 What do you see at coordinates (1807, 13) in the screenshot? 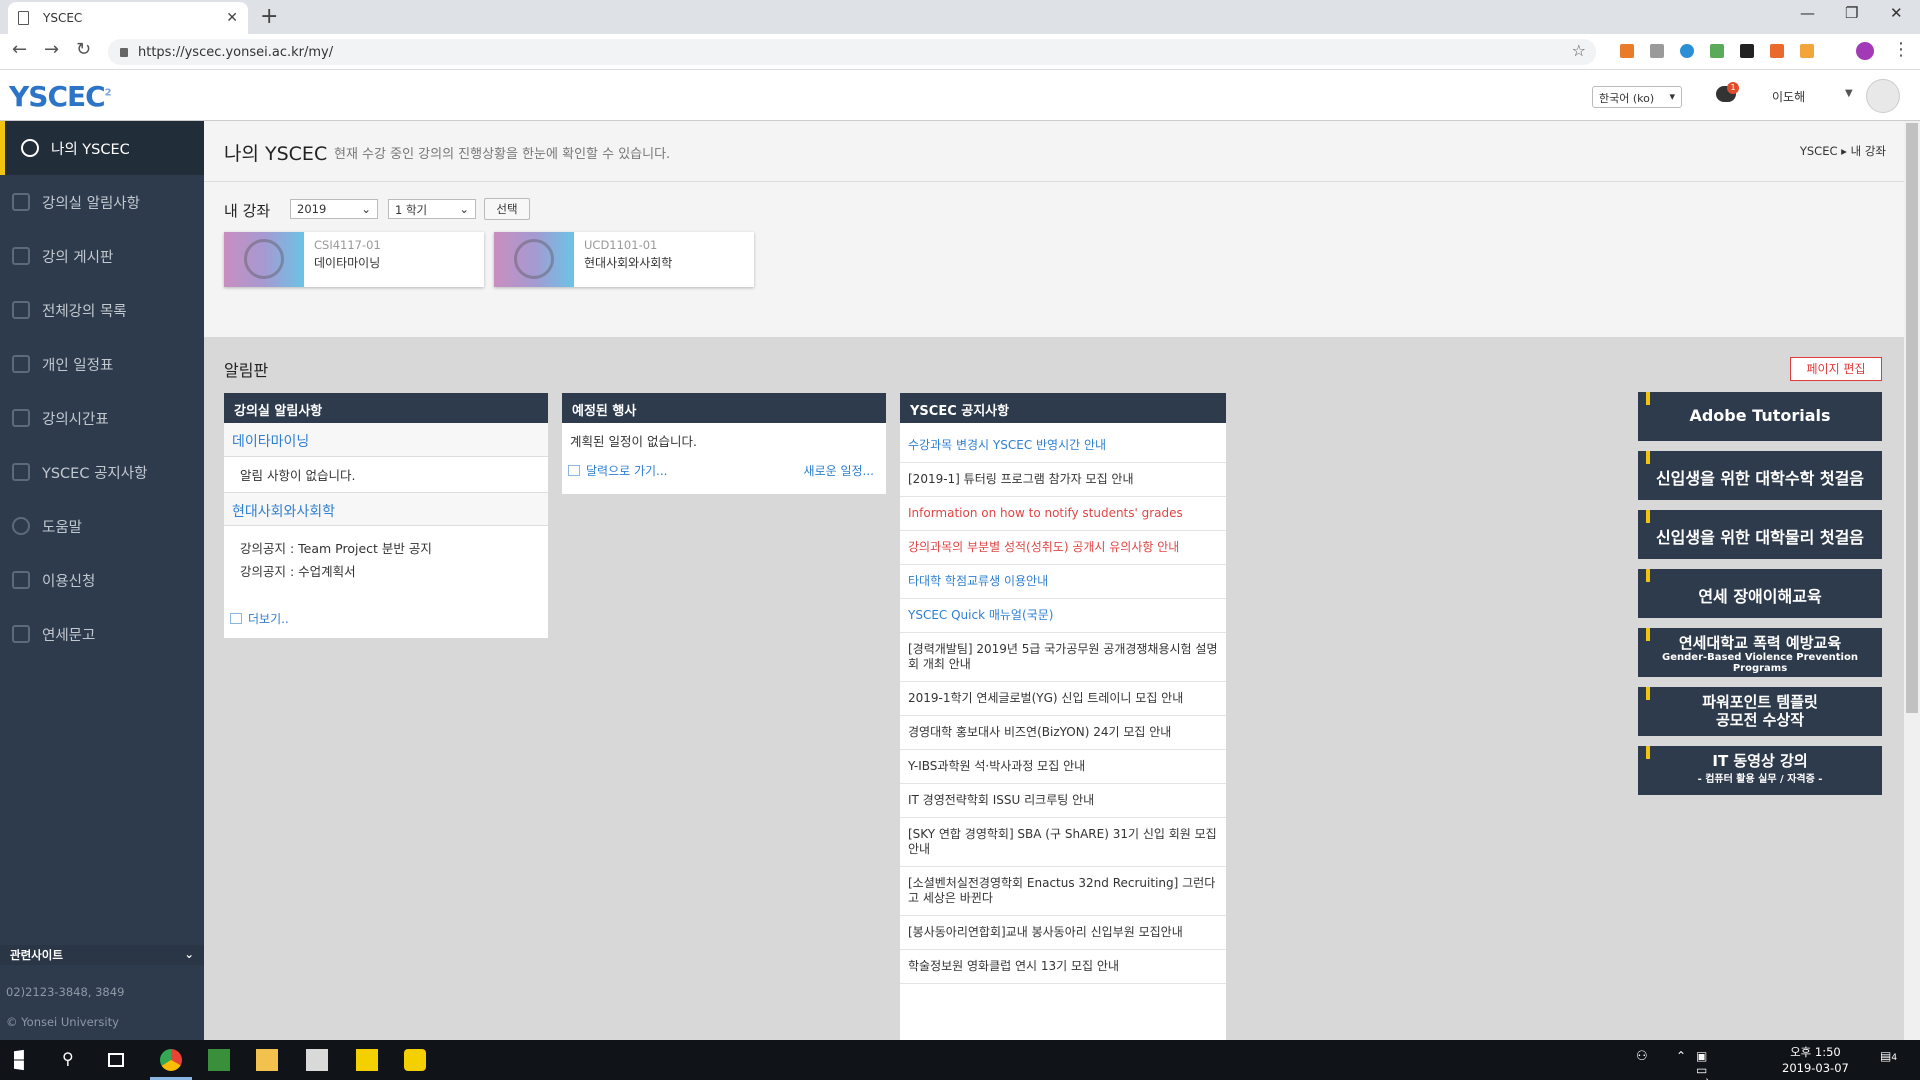
I see `minimize-icon: —` at bounding box center [1807, 13].